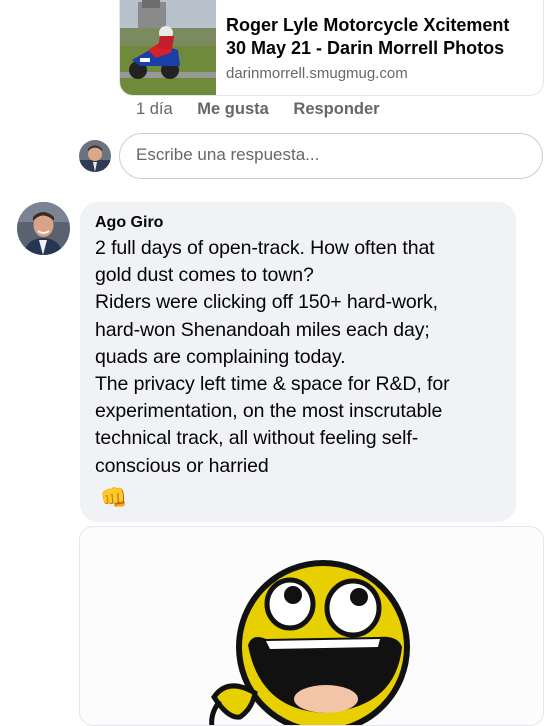  I want to click on link-thumbnail-image, so click(168, 47).